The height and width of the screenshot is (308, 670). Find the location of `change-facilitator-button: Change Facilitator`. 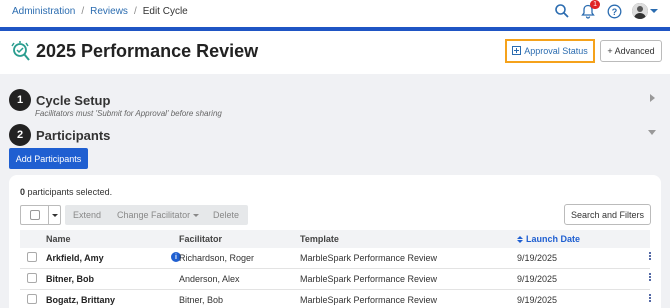

change-facilitator-button: Change Facilitator is located at coordinates (158, 215).